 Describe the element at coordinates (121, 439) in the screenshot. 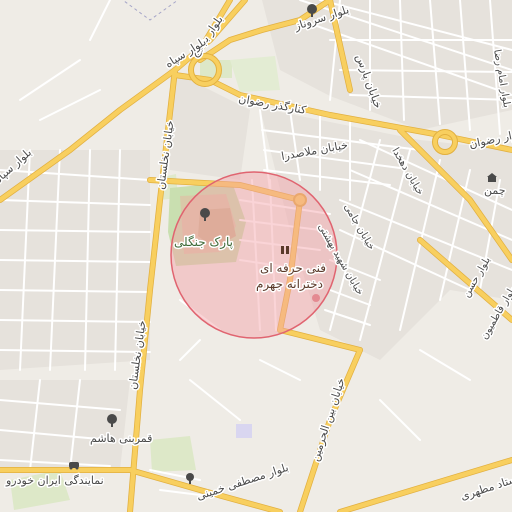

I see `place-label-qamarbani-hashem: قمربنی هاشم` at that location.